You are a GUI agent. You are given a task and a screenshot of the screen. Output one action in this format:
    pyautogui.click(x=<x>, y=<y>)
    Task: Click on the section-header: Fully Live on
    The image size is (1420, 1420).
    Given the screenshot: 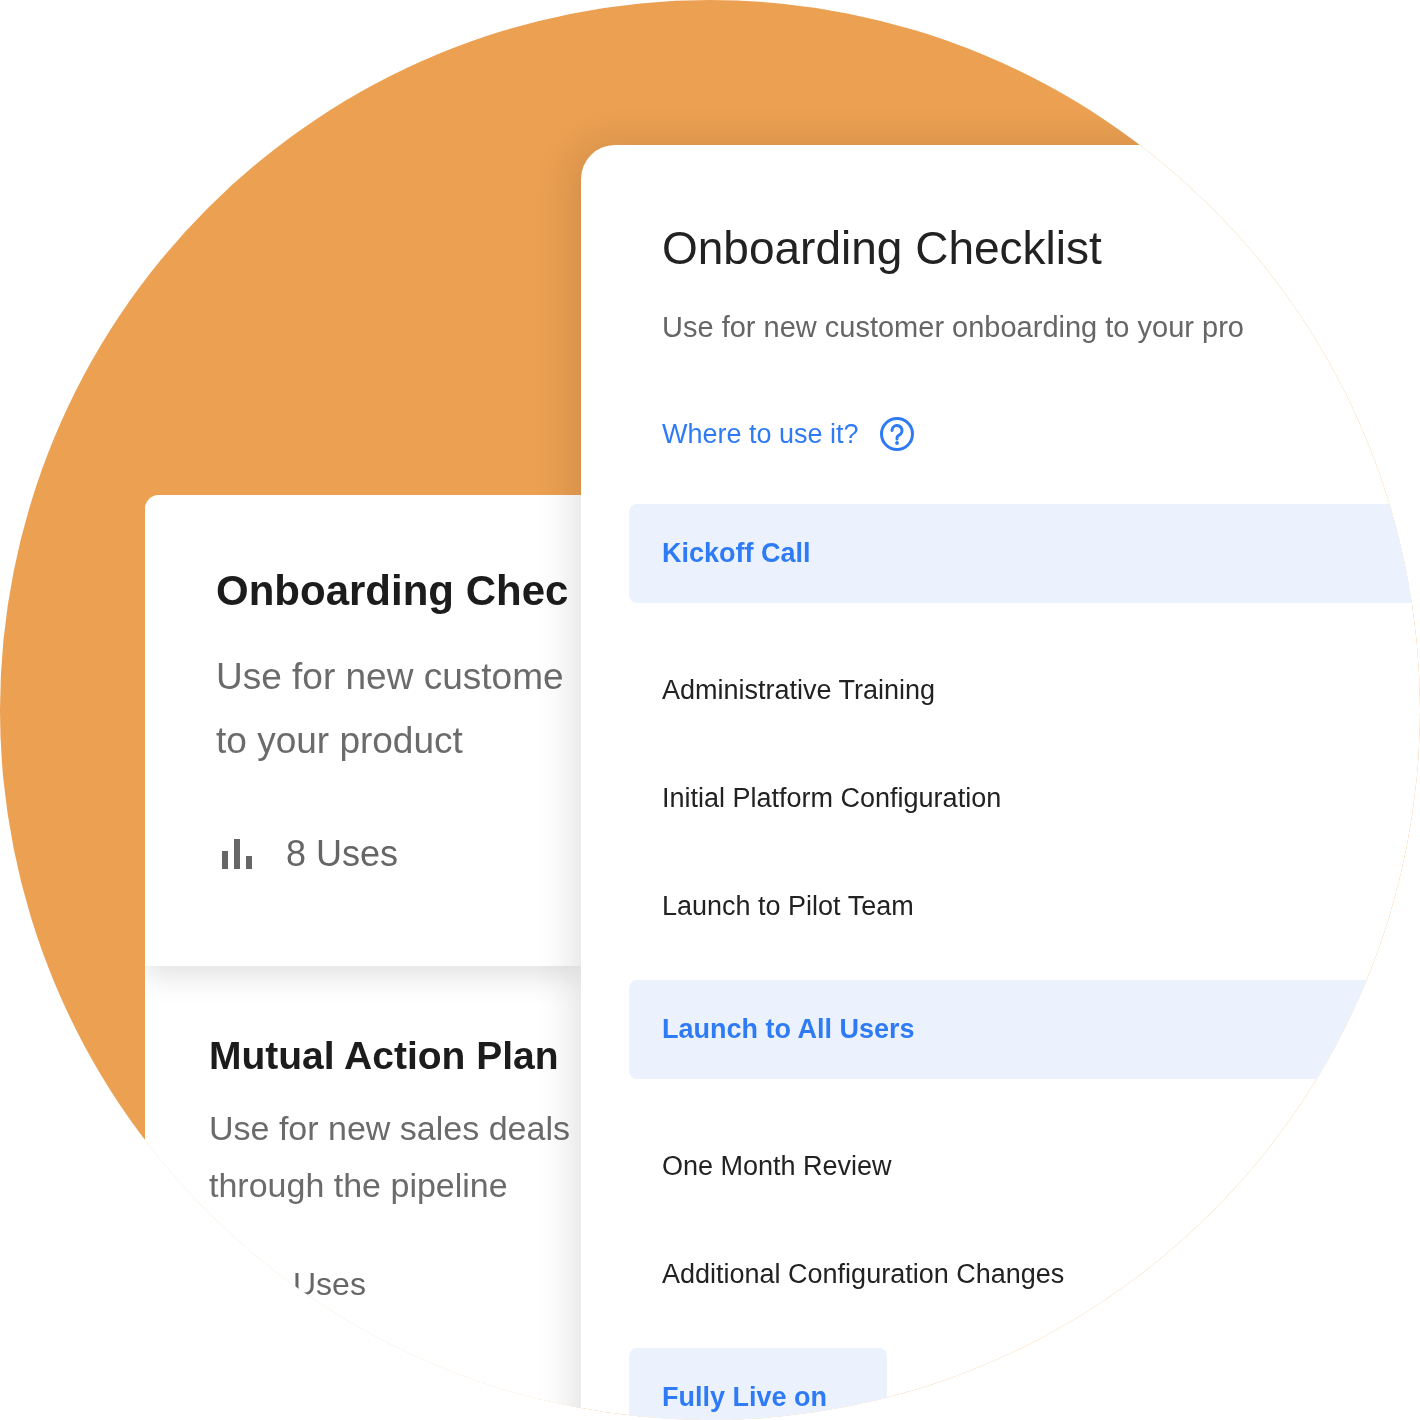 What is the action you would take?
    pyautogui.click(x=758, y=1384)
    